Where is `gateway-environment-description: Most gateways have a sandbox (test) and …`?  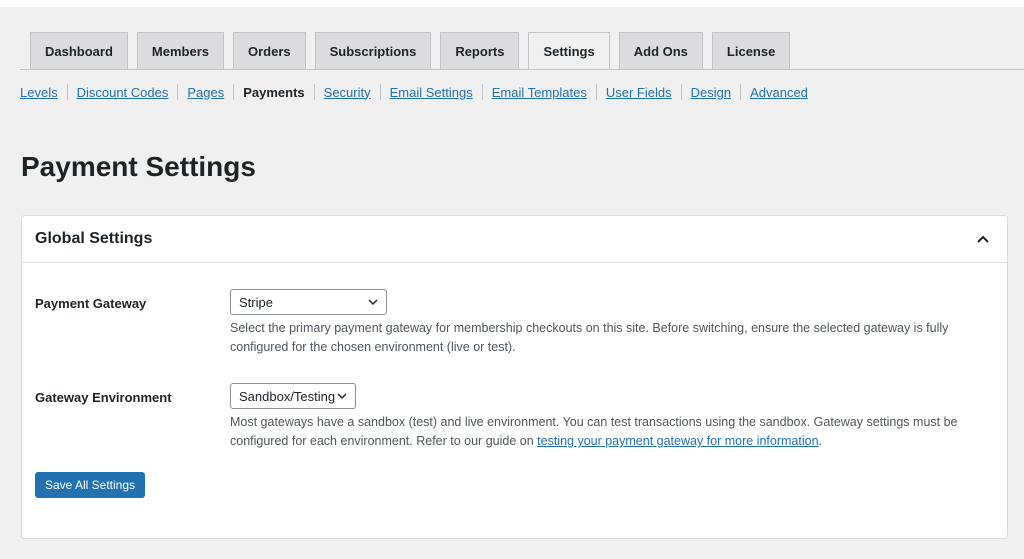 gateway-environment-description: Most gateways have a sandbox (test) and … is located at coordinates (610, 432).